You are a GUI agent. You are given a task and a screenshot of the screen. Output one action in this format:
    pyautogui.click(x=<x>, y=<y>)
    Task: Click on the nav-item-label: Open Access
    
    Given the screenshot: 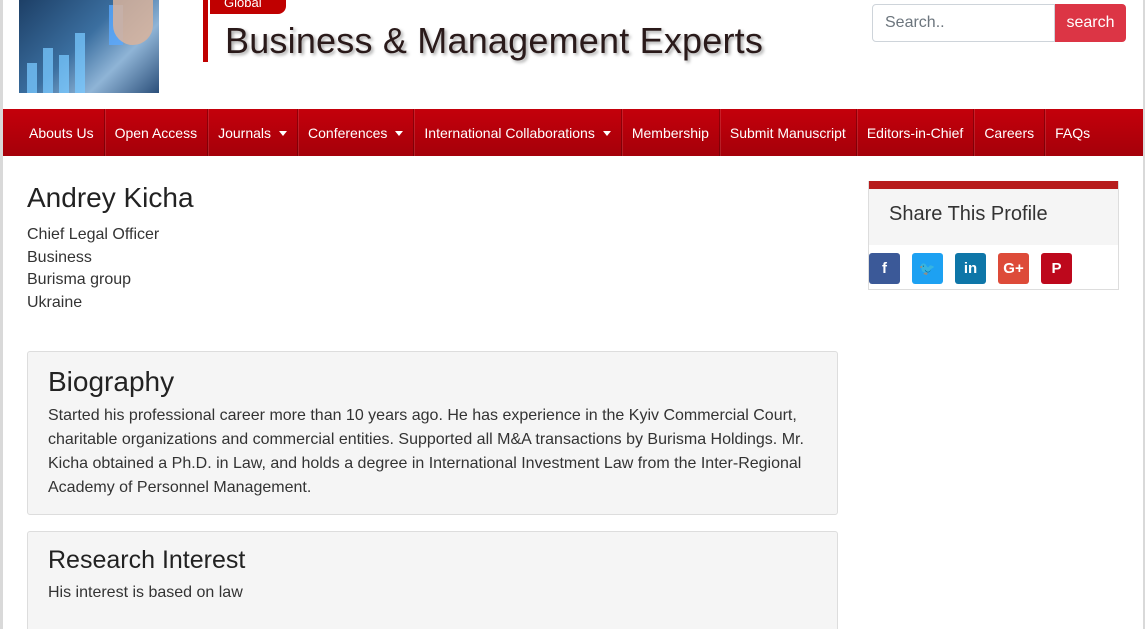 What is the action you would take?
    pyautogui.click(x=156, y=132)
    